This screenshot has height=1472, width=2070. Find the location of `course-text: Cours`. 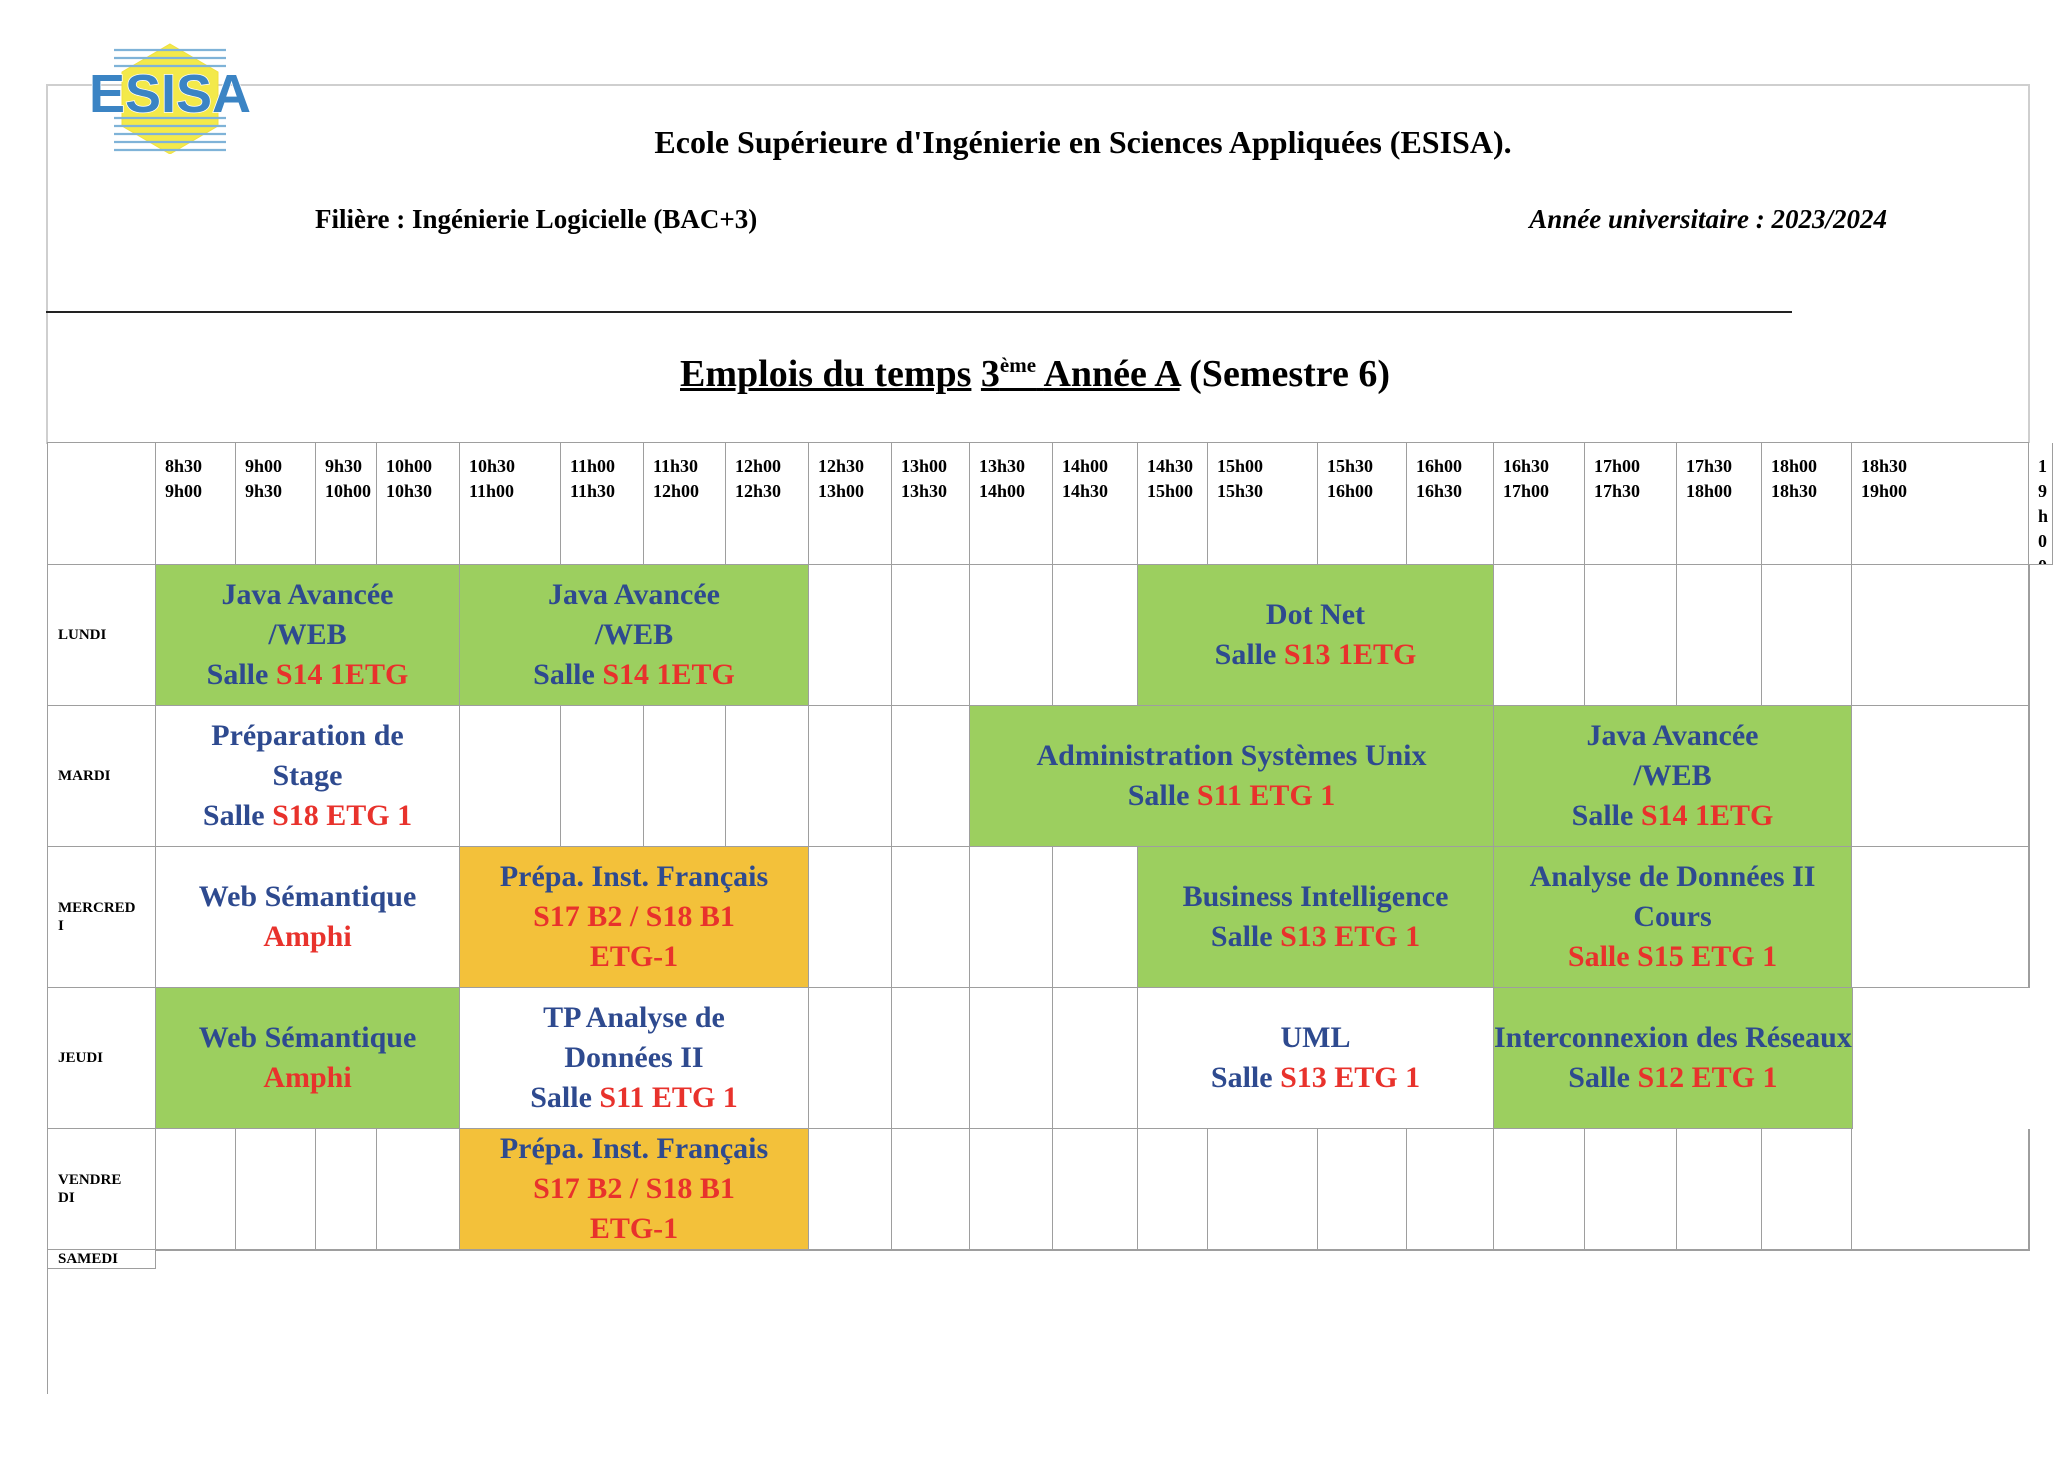

course-text: Cours is located at coordinates (1672, 916).